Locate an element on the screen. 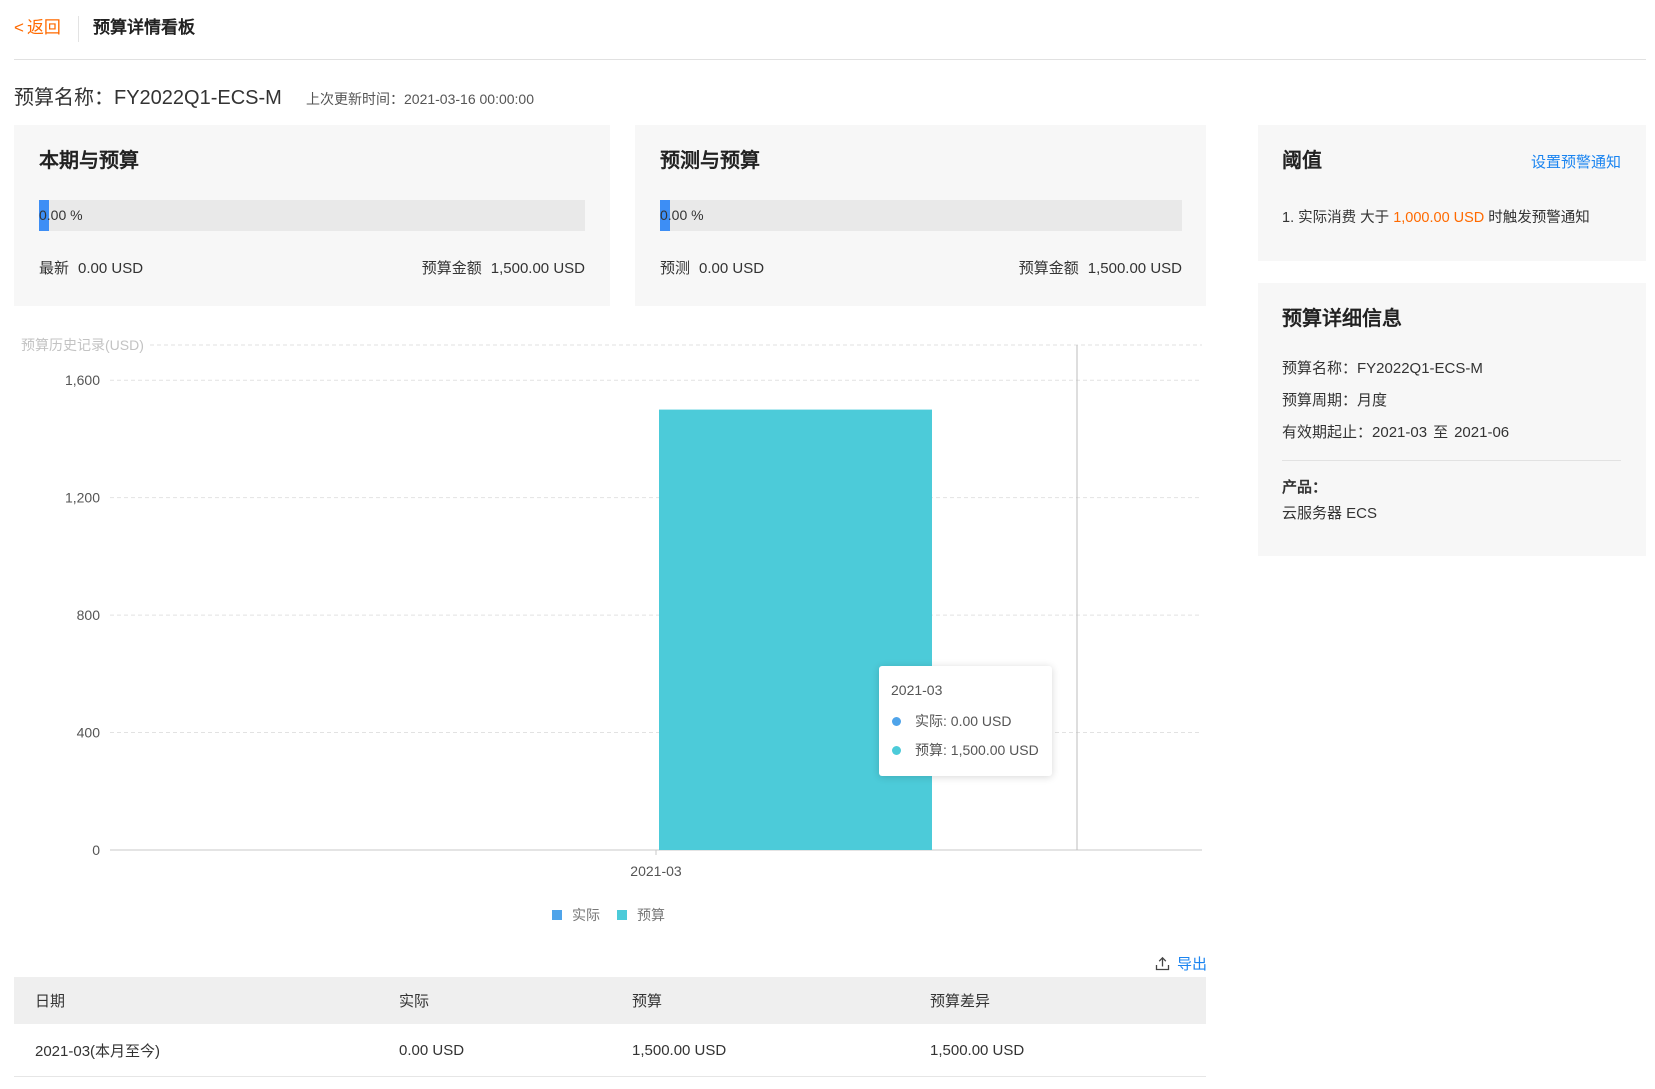  legend-item-budget: 预算 is located at coordinates (641, 915).